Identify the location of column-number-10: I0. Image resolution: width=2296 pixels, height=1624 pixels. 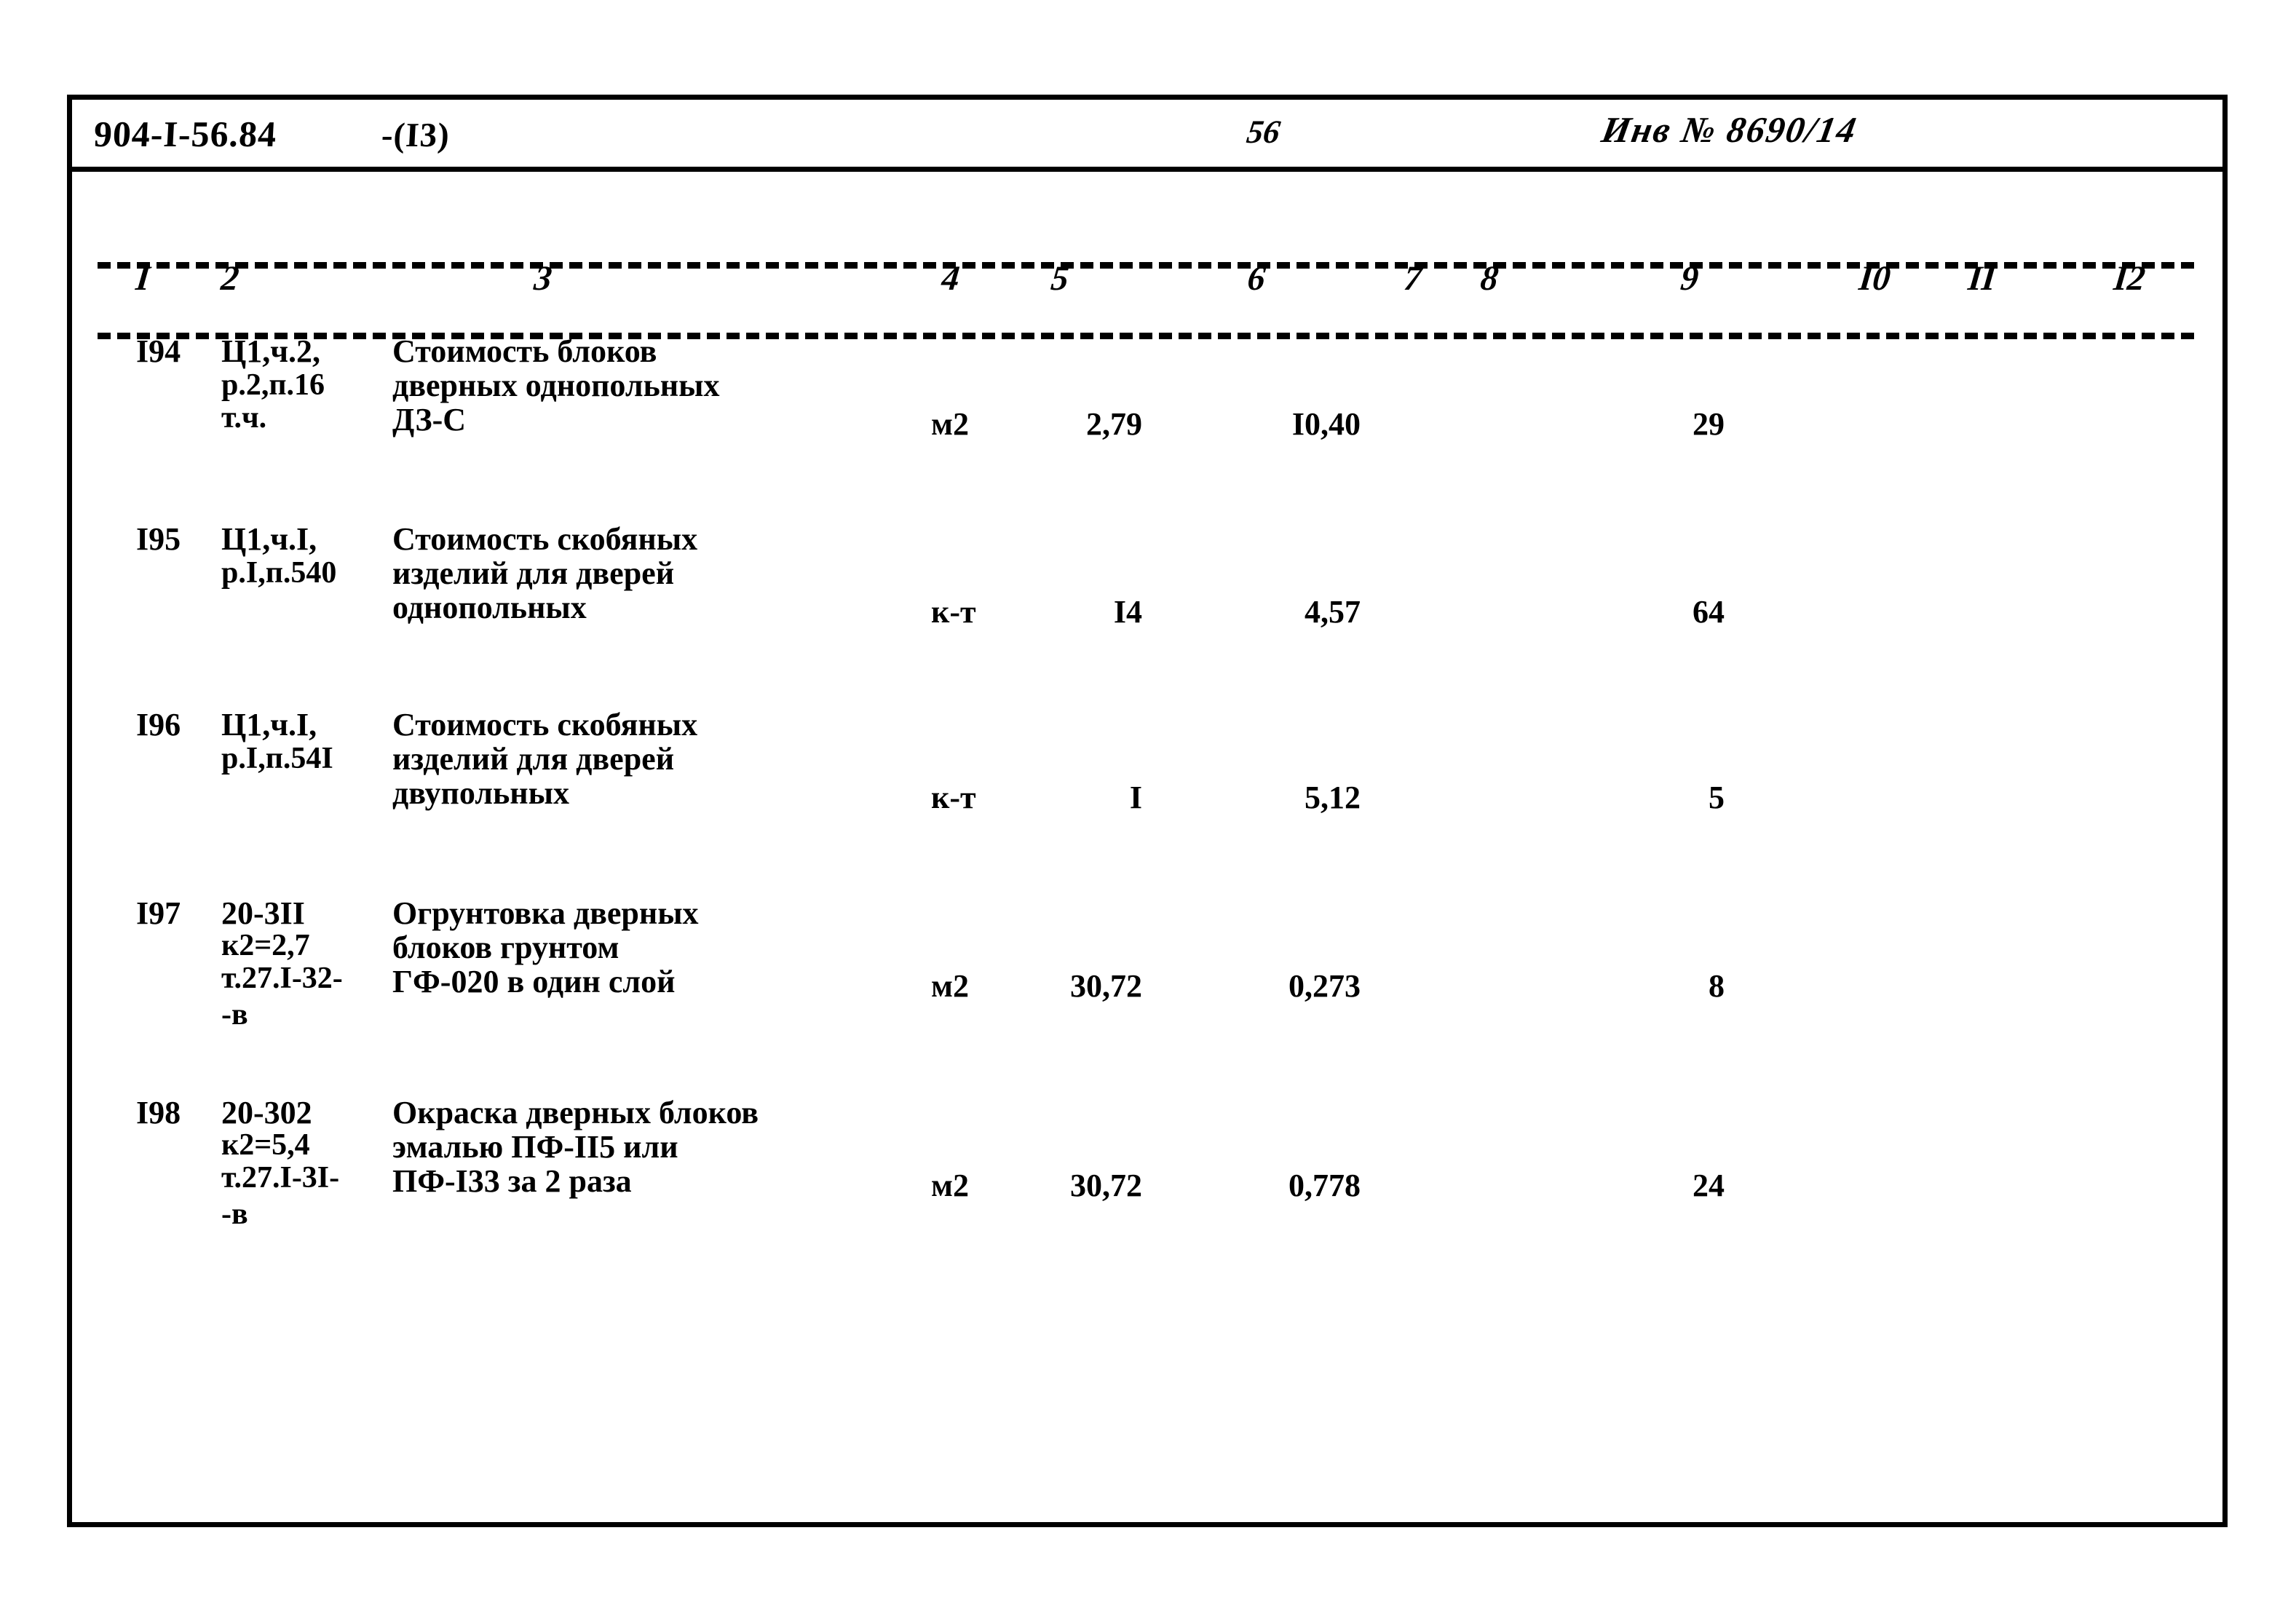
(1875, 278).